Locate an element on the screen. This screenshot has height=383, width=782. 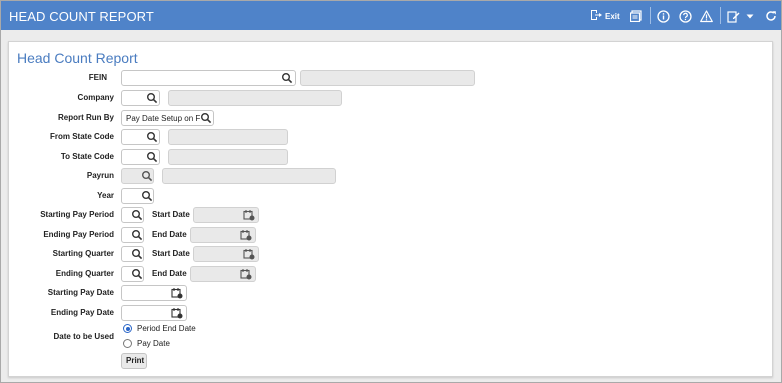
warning-icon is located at coordinates (706, 16).